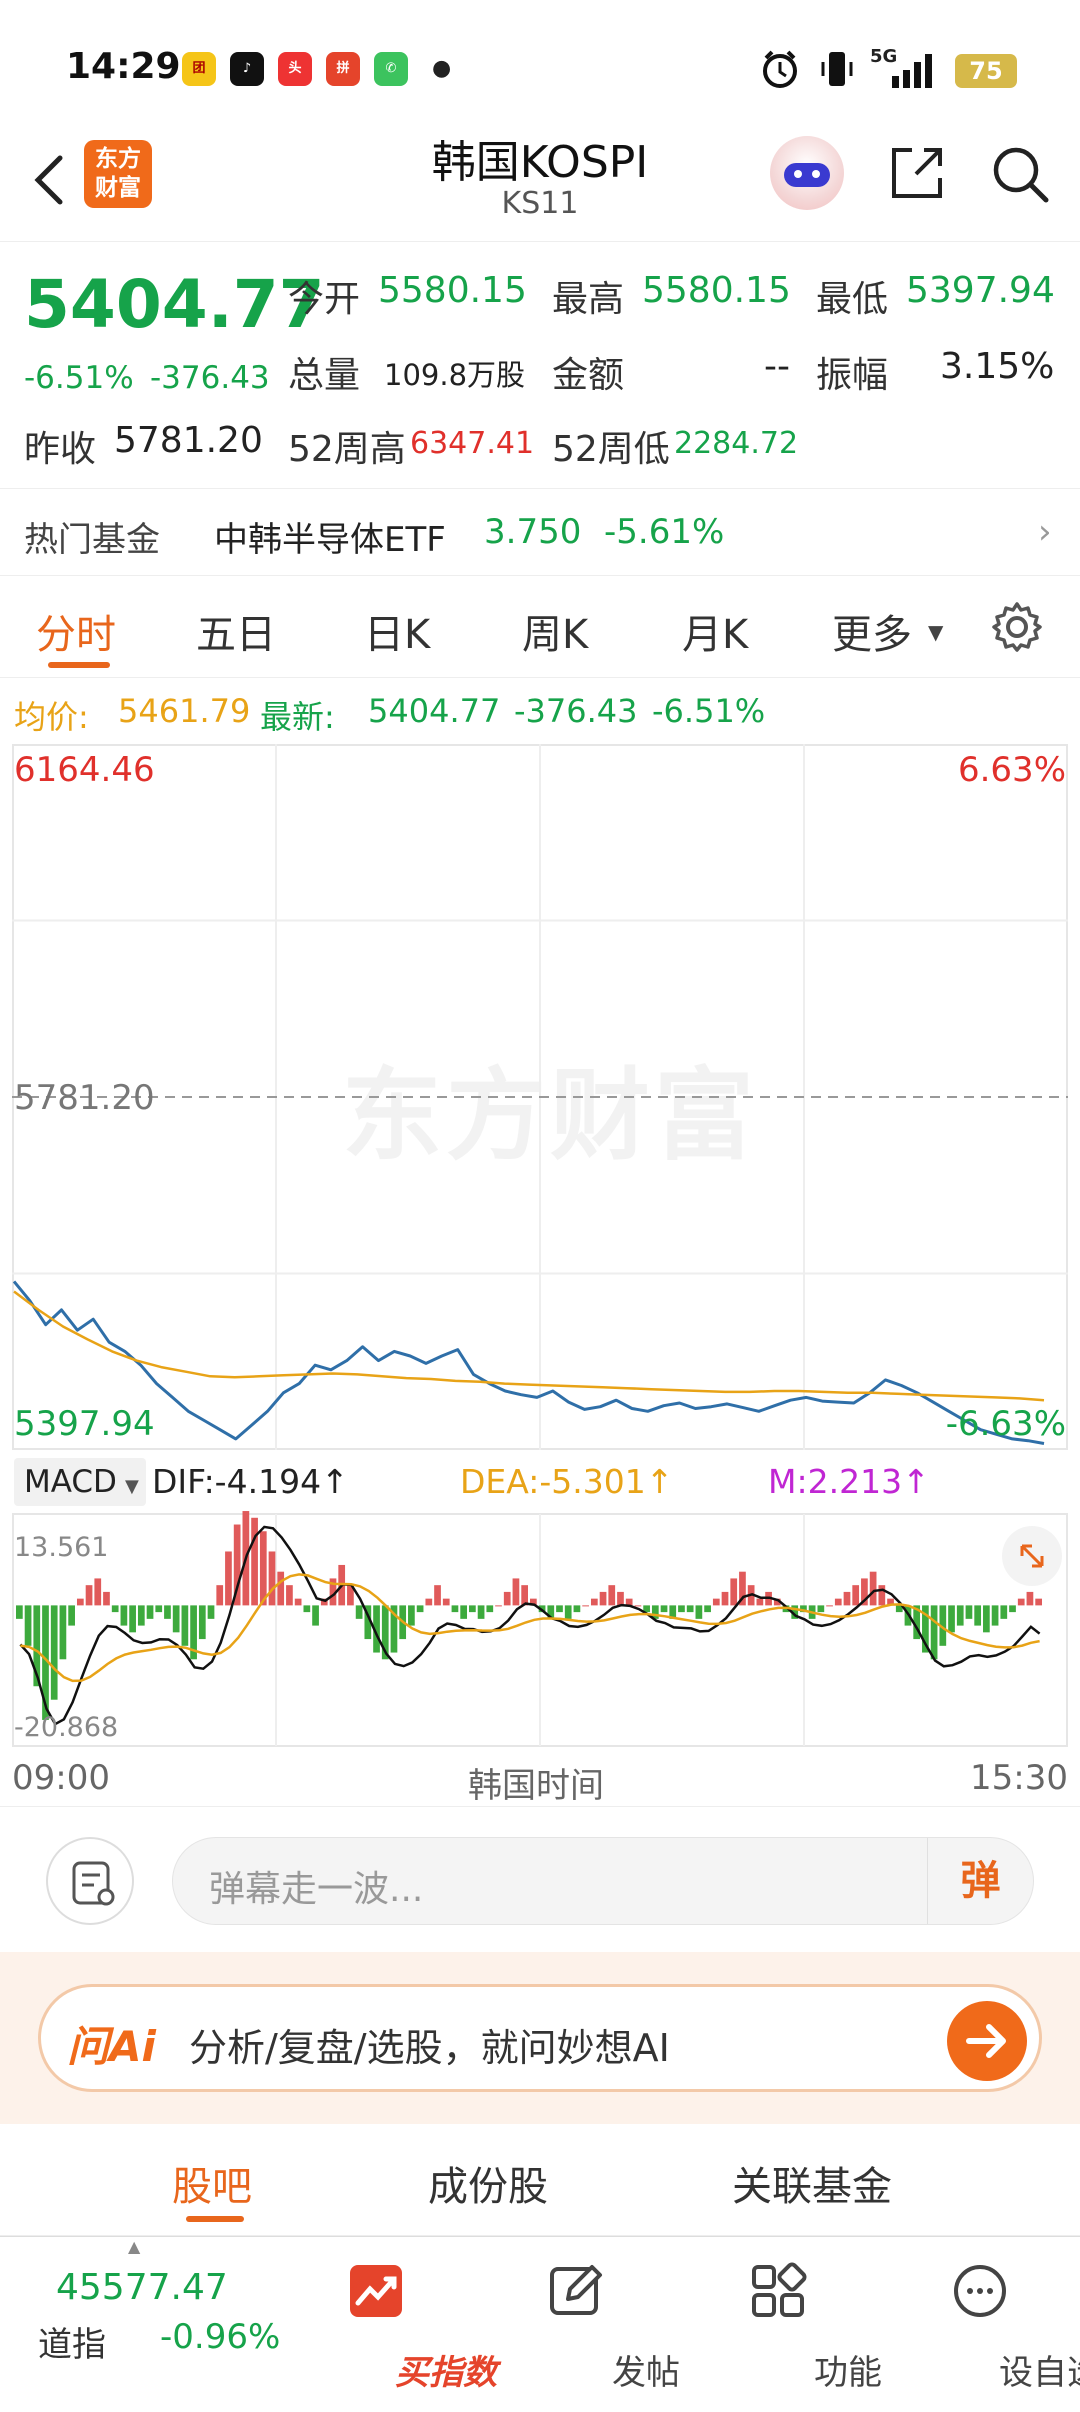 Image resolution: width=1080 pixels, height=2412 pixels. Describe the element at coordinates (79, 378) in the screenshot. I see `change-pct: -6.51%` at that location.